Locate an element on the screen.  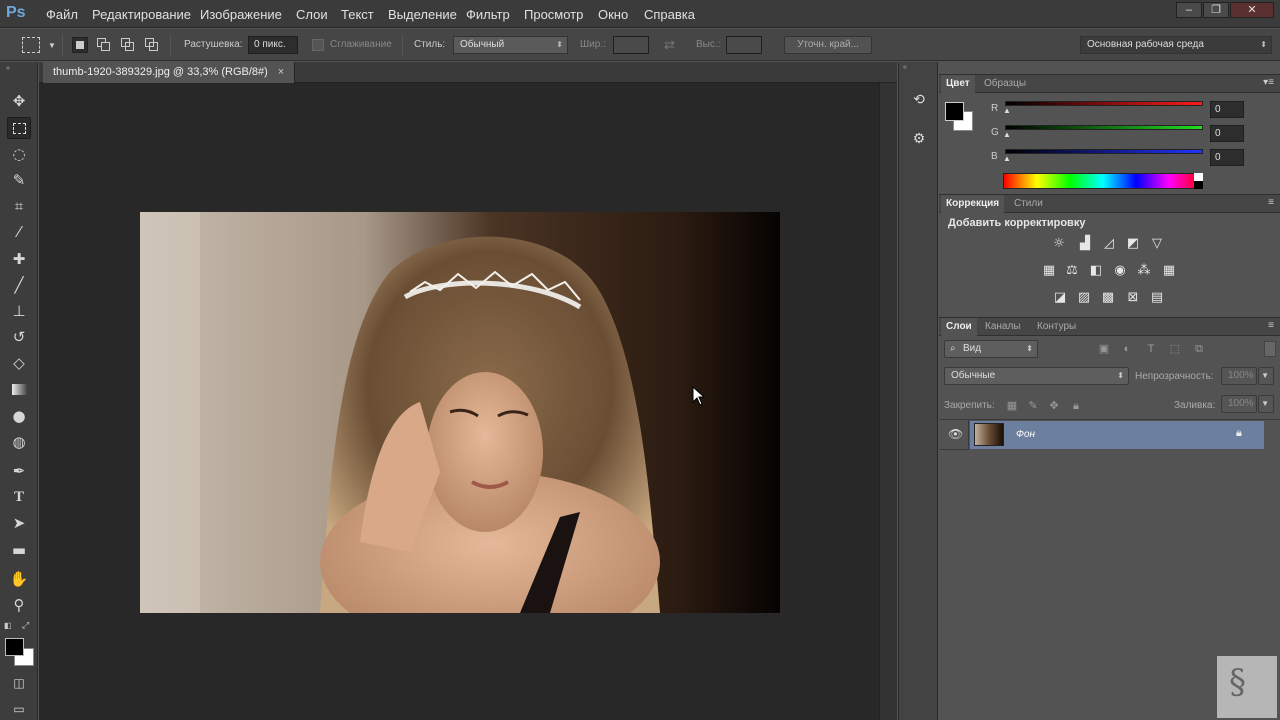
rectangle-tool-icon: ▬ is located at coordinates (19, 550).